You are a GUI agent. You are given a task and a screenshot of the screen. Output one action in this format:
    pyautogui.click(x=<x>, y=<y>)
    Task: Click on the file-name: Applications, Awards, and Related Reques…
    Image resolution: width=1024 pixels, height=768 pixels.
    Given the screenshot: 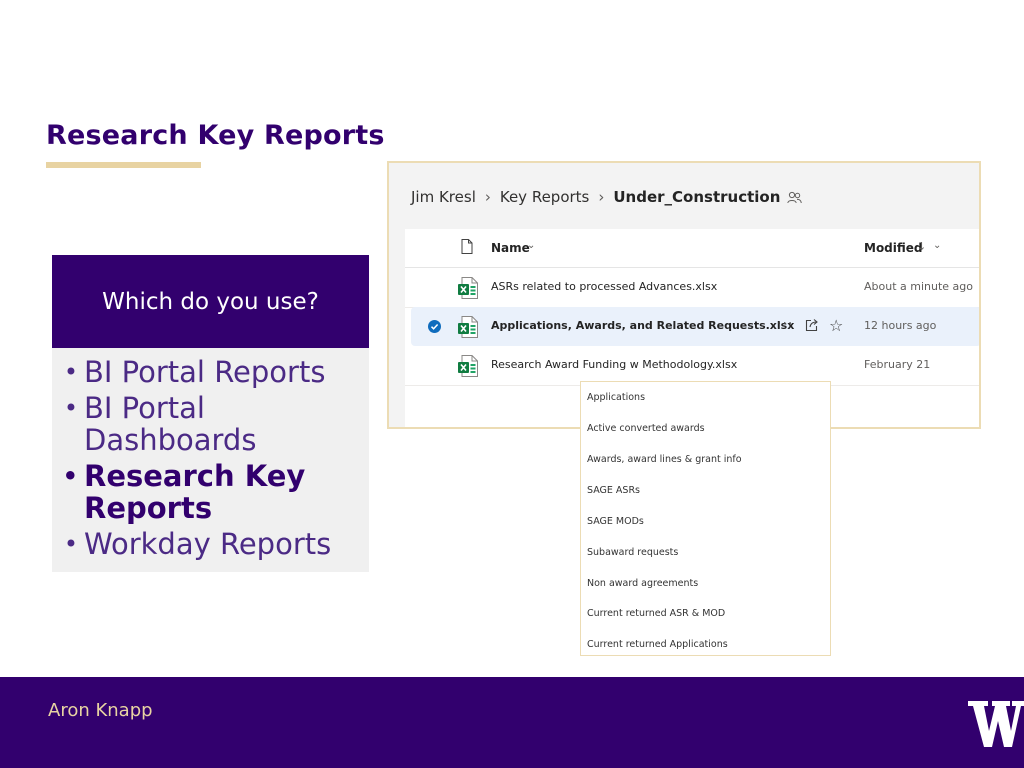 What is the action you would take?
    pyautogui.click(x=642, y=325)
    